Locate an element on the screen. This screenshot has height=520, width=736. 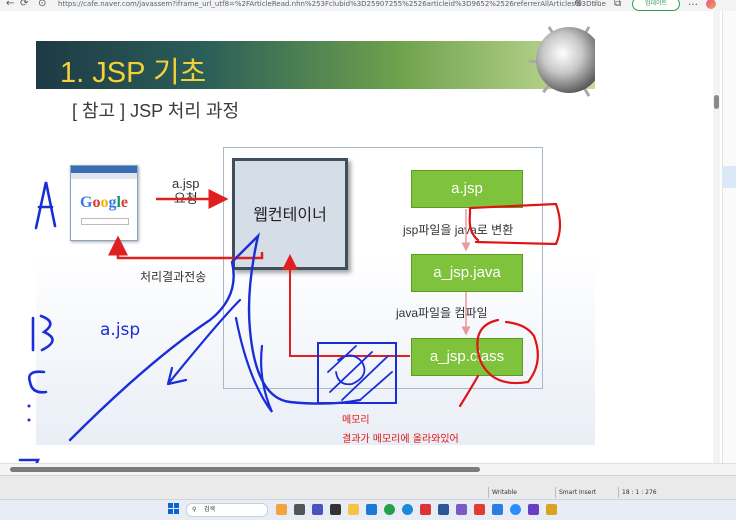
status-write-mode: Writable is located at coordinates (502, 492).